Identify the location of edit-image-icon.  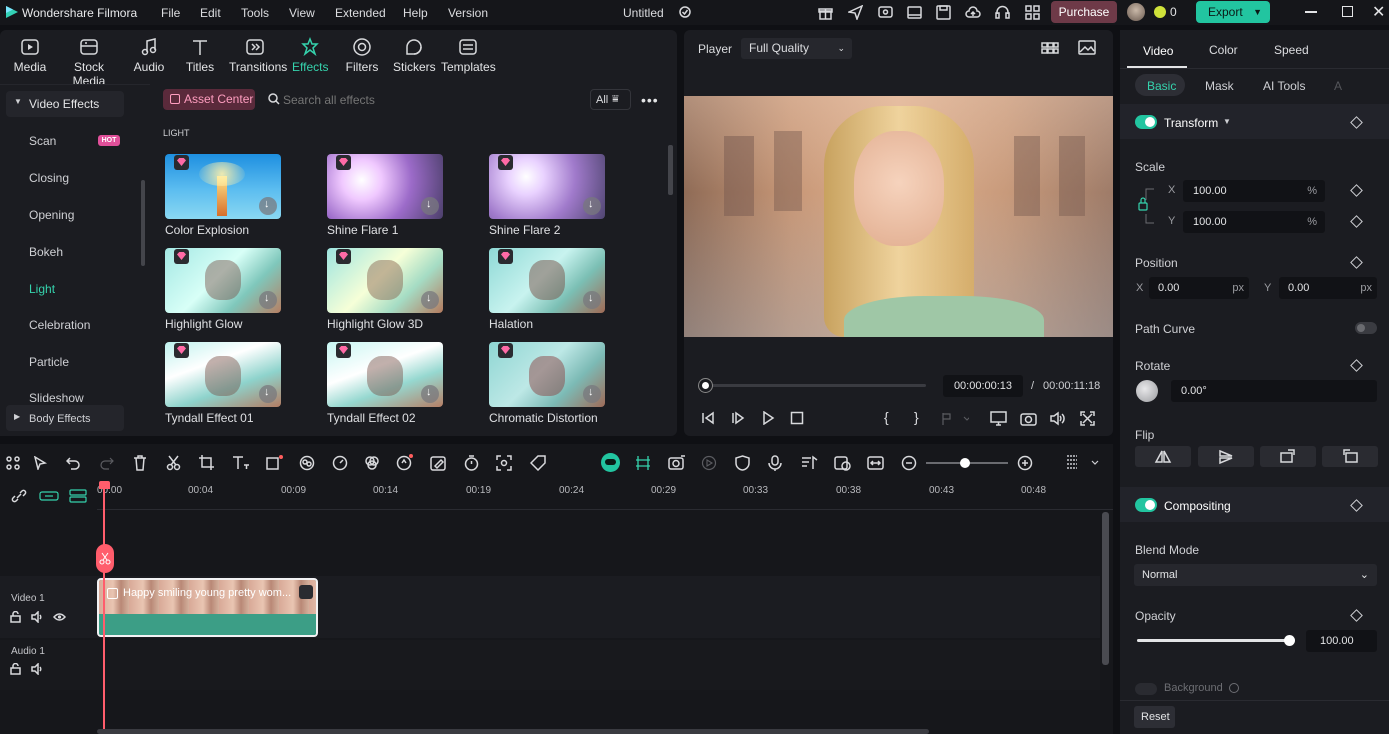
(438, 463).